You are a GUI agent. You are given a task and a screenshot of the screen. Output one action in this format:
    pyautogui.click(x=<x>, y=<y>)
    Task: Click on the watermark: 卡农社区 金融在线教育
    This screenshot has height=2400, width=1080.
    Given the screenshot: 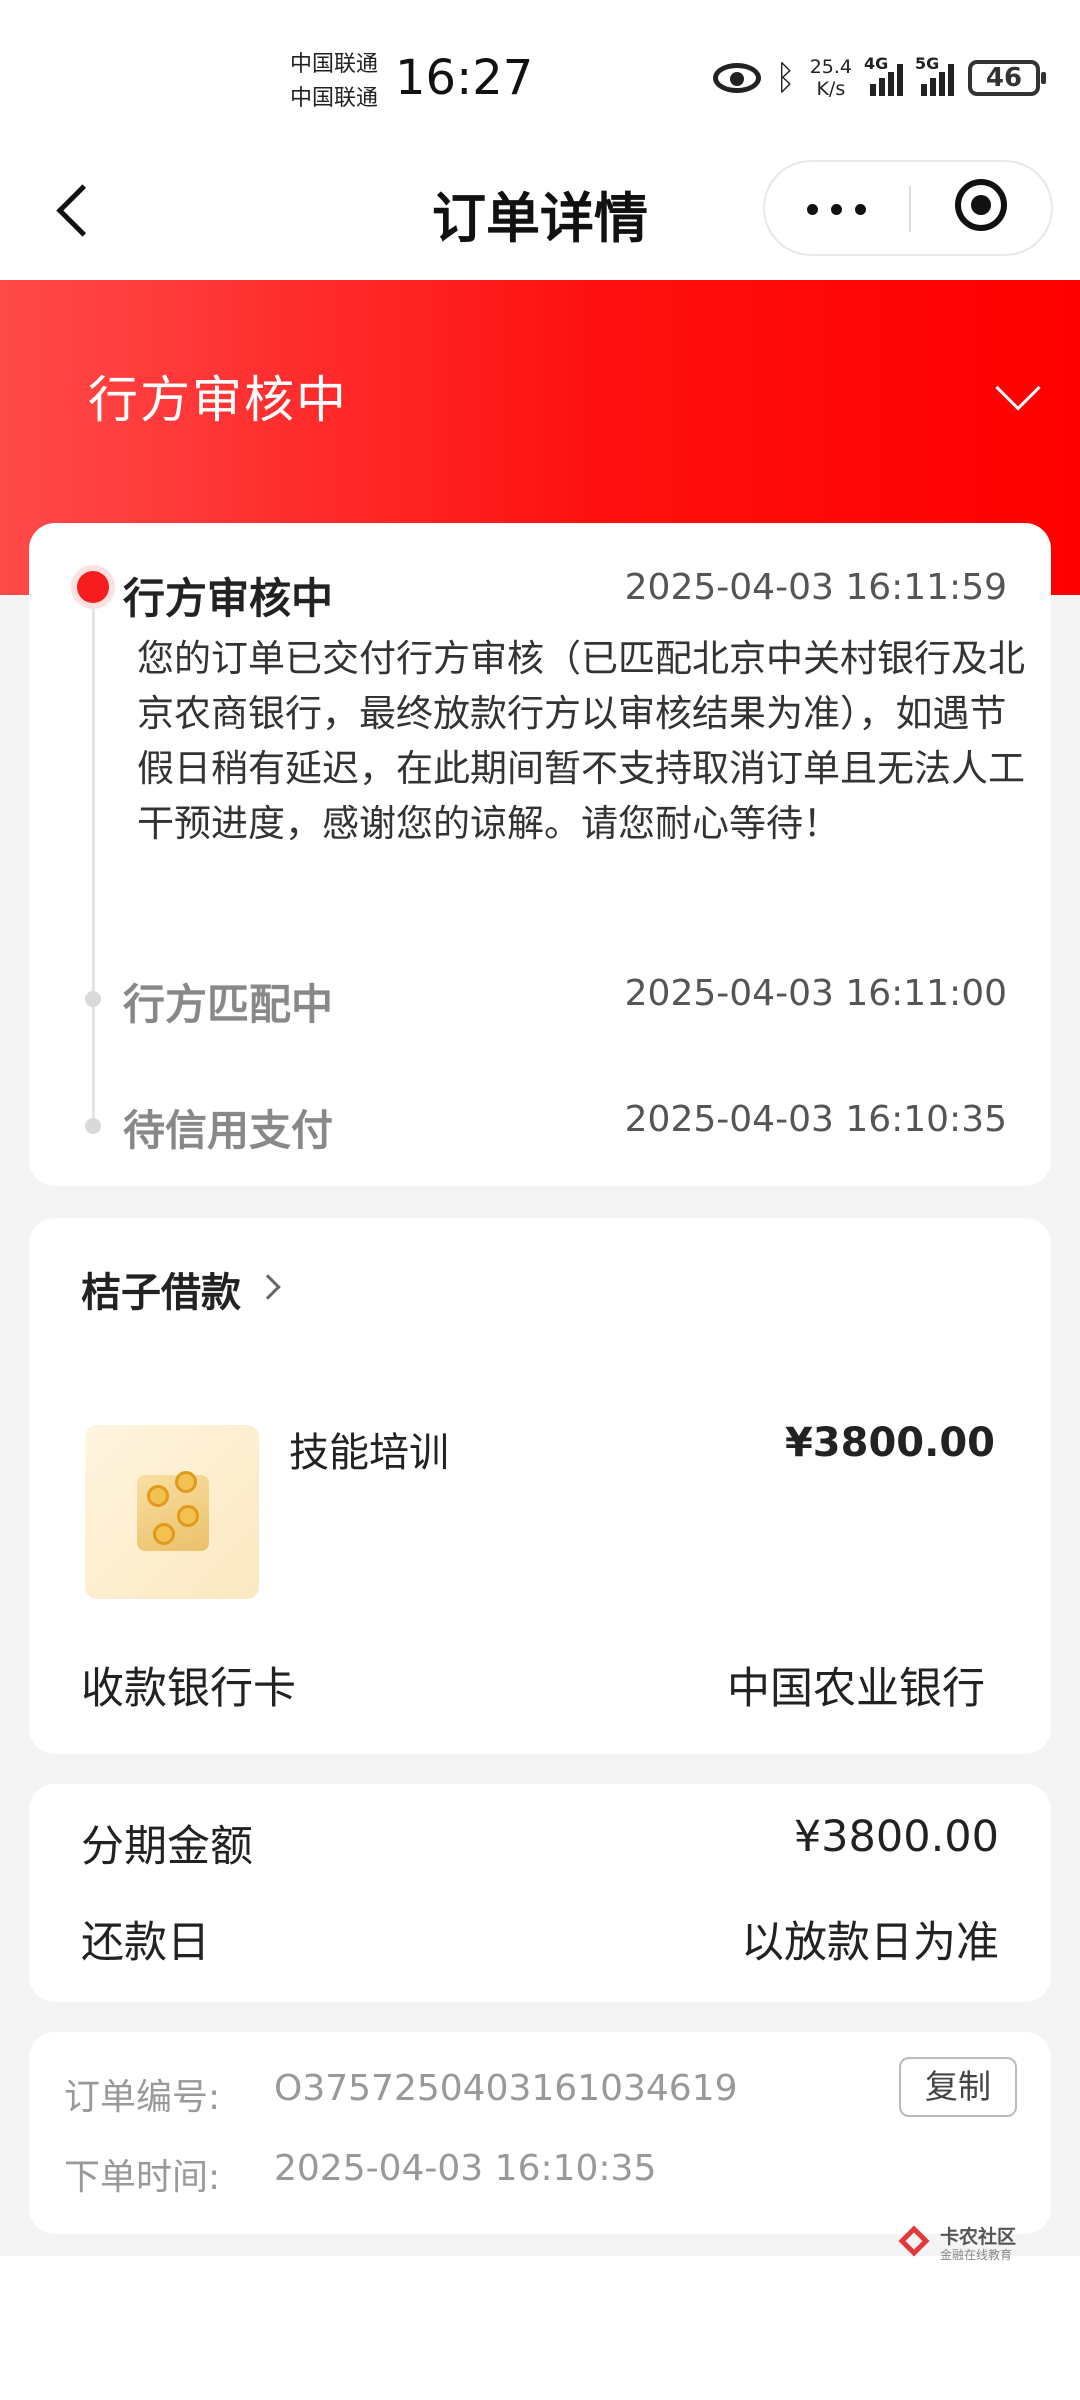 What is the action you would take?
    pyautogui.click(x=958, y=2244)
    